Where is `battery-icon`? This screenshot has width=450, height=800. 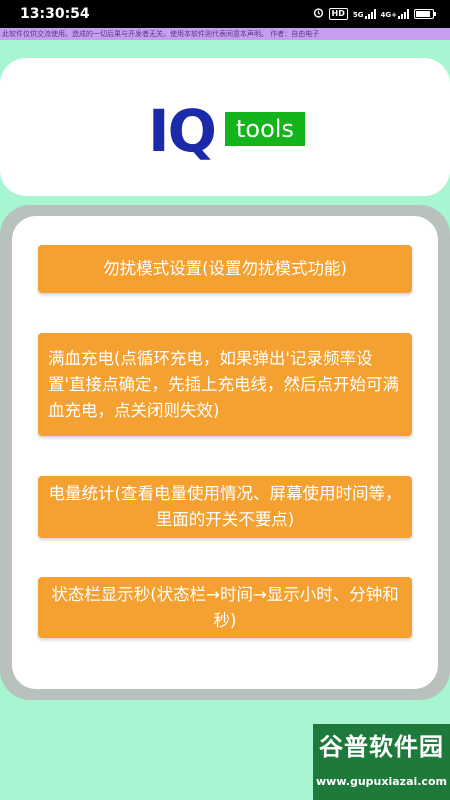
battery-icon is located at coordinates (425, 14).